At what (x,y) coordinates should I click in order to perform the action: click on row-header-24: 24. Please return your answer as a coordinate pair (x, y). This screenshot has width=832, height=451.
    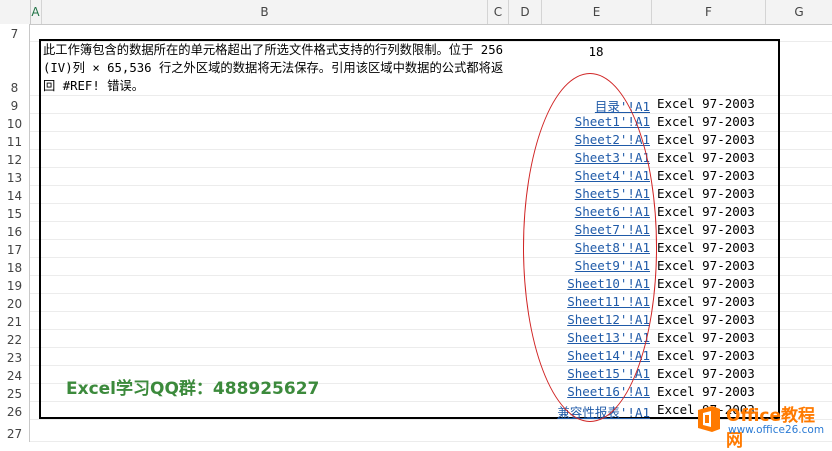
    Looking at the image, I should click on (15, 375).